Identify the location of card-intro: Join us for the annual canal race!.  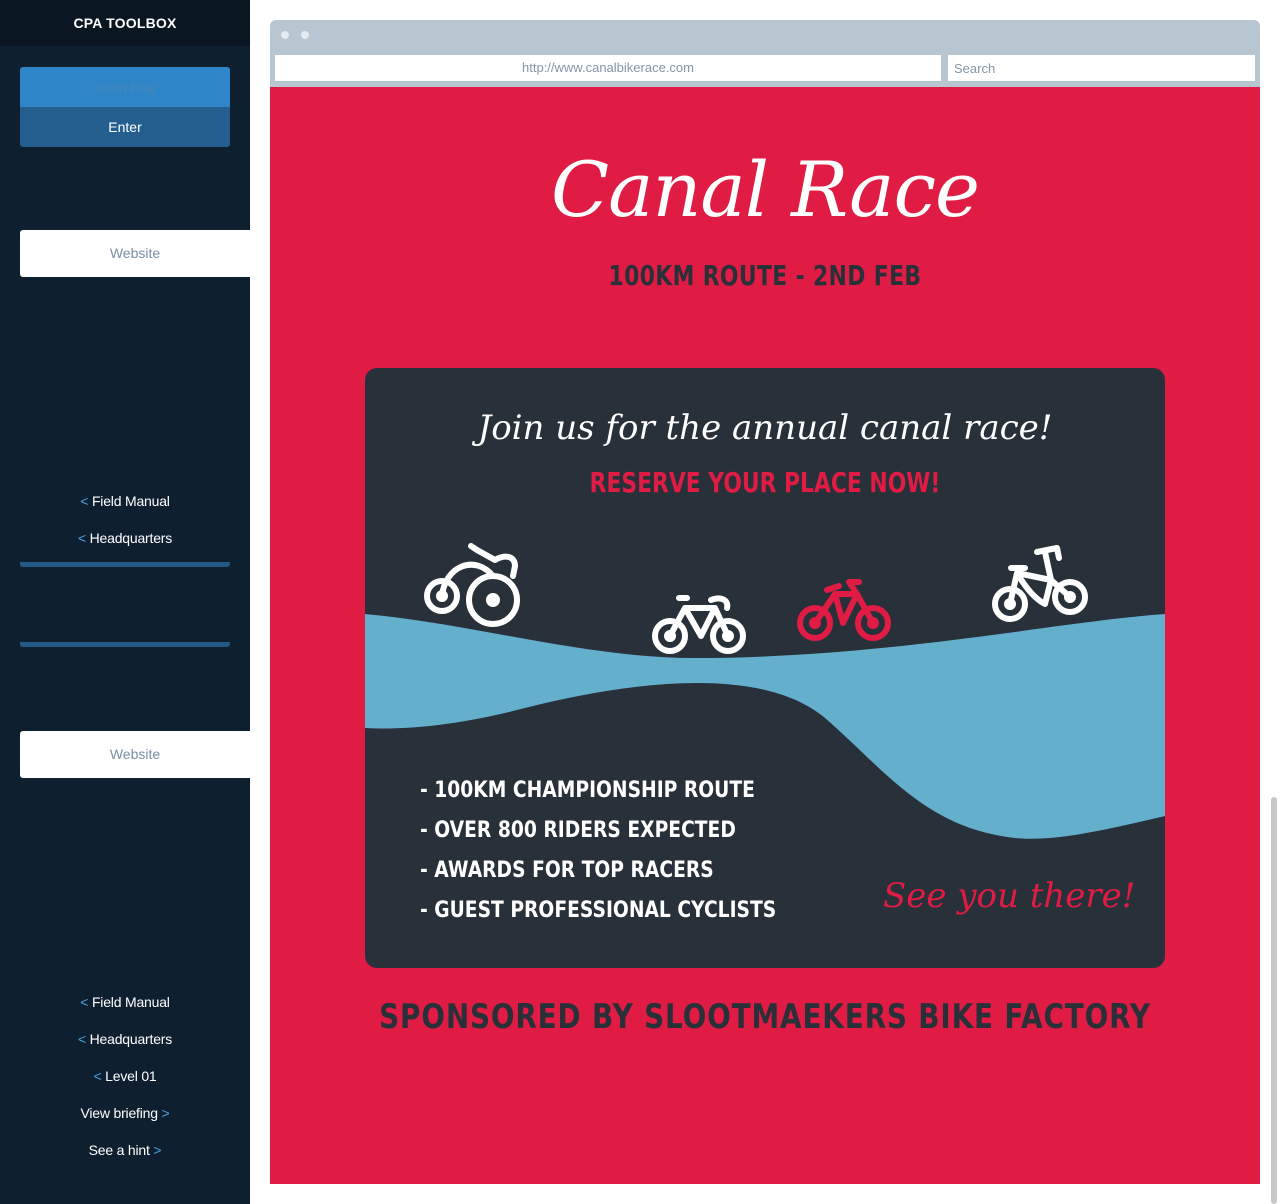
(765, 428).